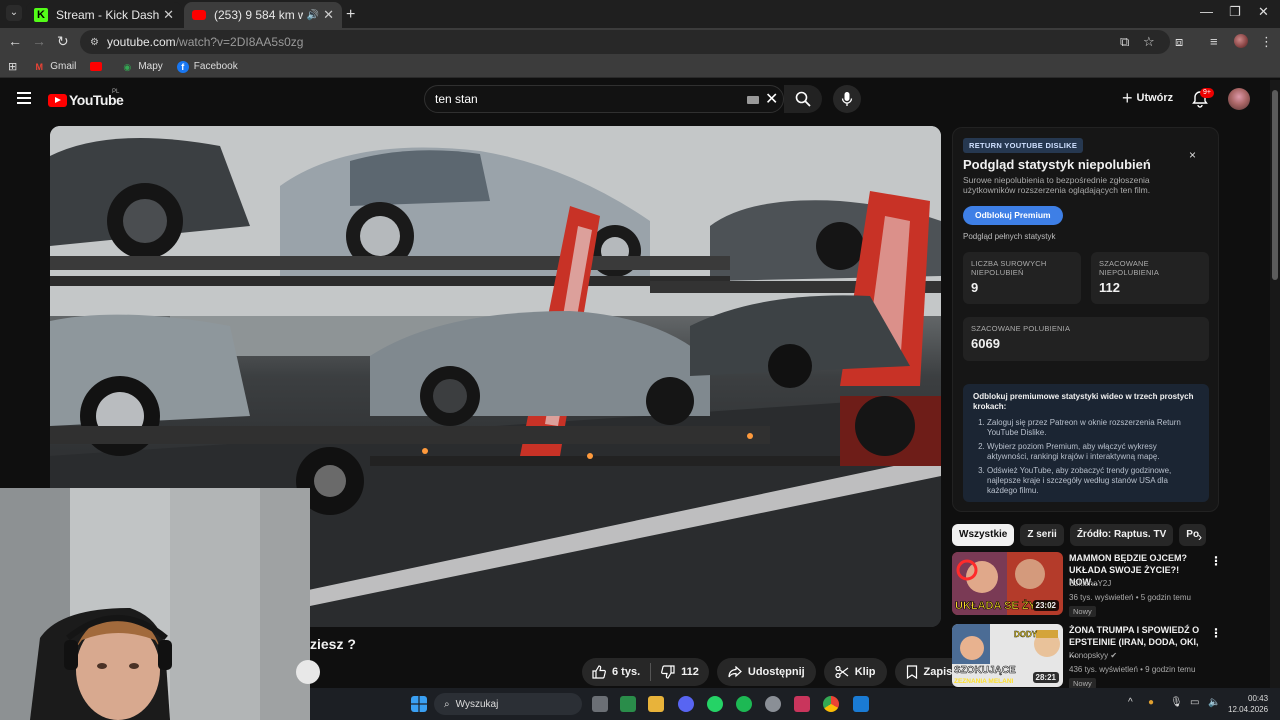 The height and width of the screenshot is (720, 1280). What do you see at coordinates (215, 66) in the screenshot?
I see `bookmark-label: Facebook` at bounding box center [215, 66].